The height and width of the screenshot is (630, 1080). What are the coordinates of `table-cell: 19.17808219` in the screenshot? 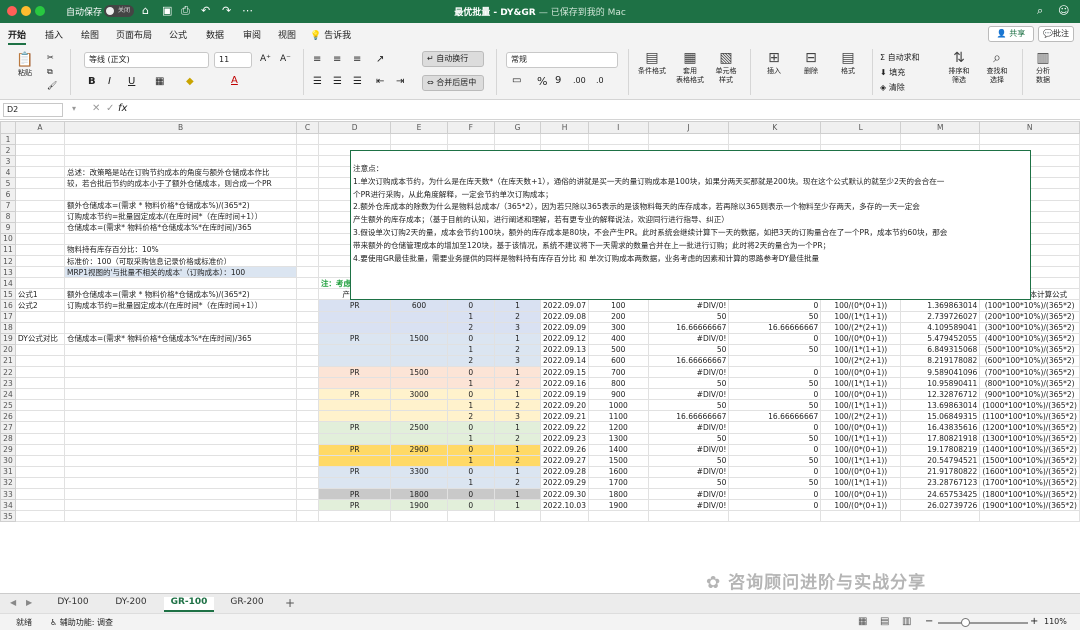 It's located at (940, 449).